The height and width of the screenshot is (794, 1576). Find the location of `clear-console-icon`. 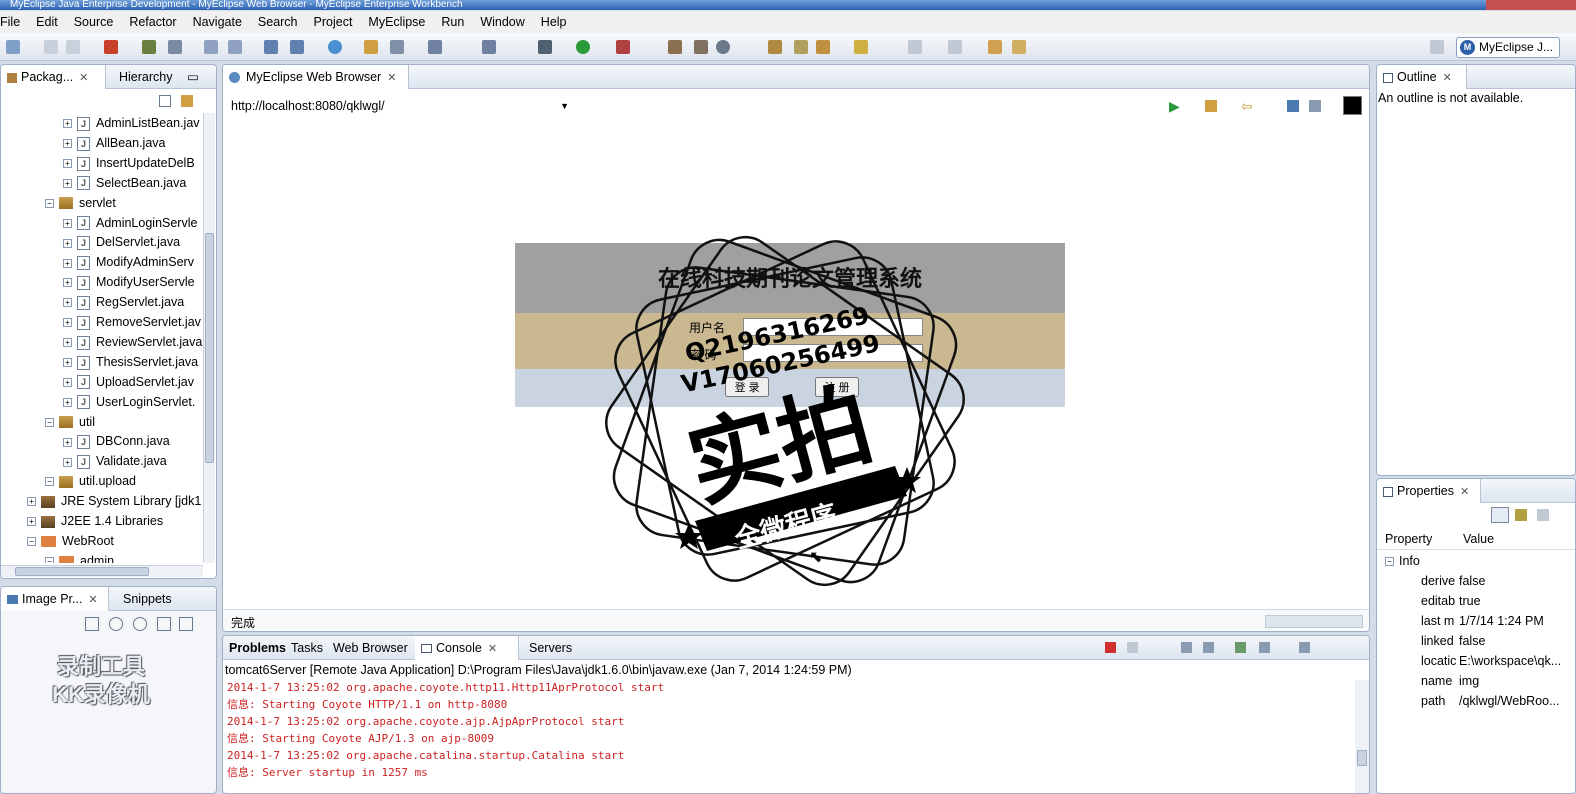

clear-console-icon is located at coordinates (1186, 647).